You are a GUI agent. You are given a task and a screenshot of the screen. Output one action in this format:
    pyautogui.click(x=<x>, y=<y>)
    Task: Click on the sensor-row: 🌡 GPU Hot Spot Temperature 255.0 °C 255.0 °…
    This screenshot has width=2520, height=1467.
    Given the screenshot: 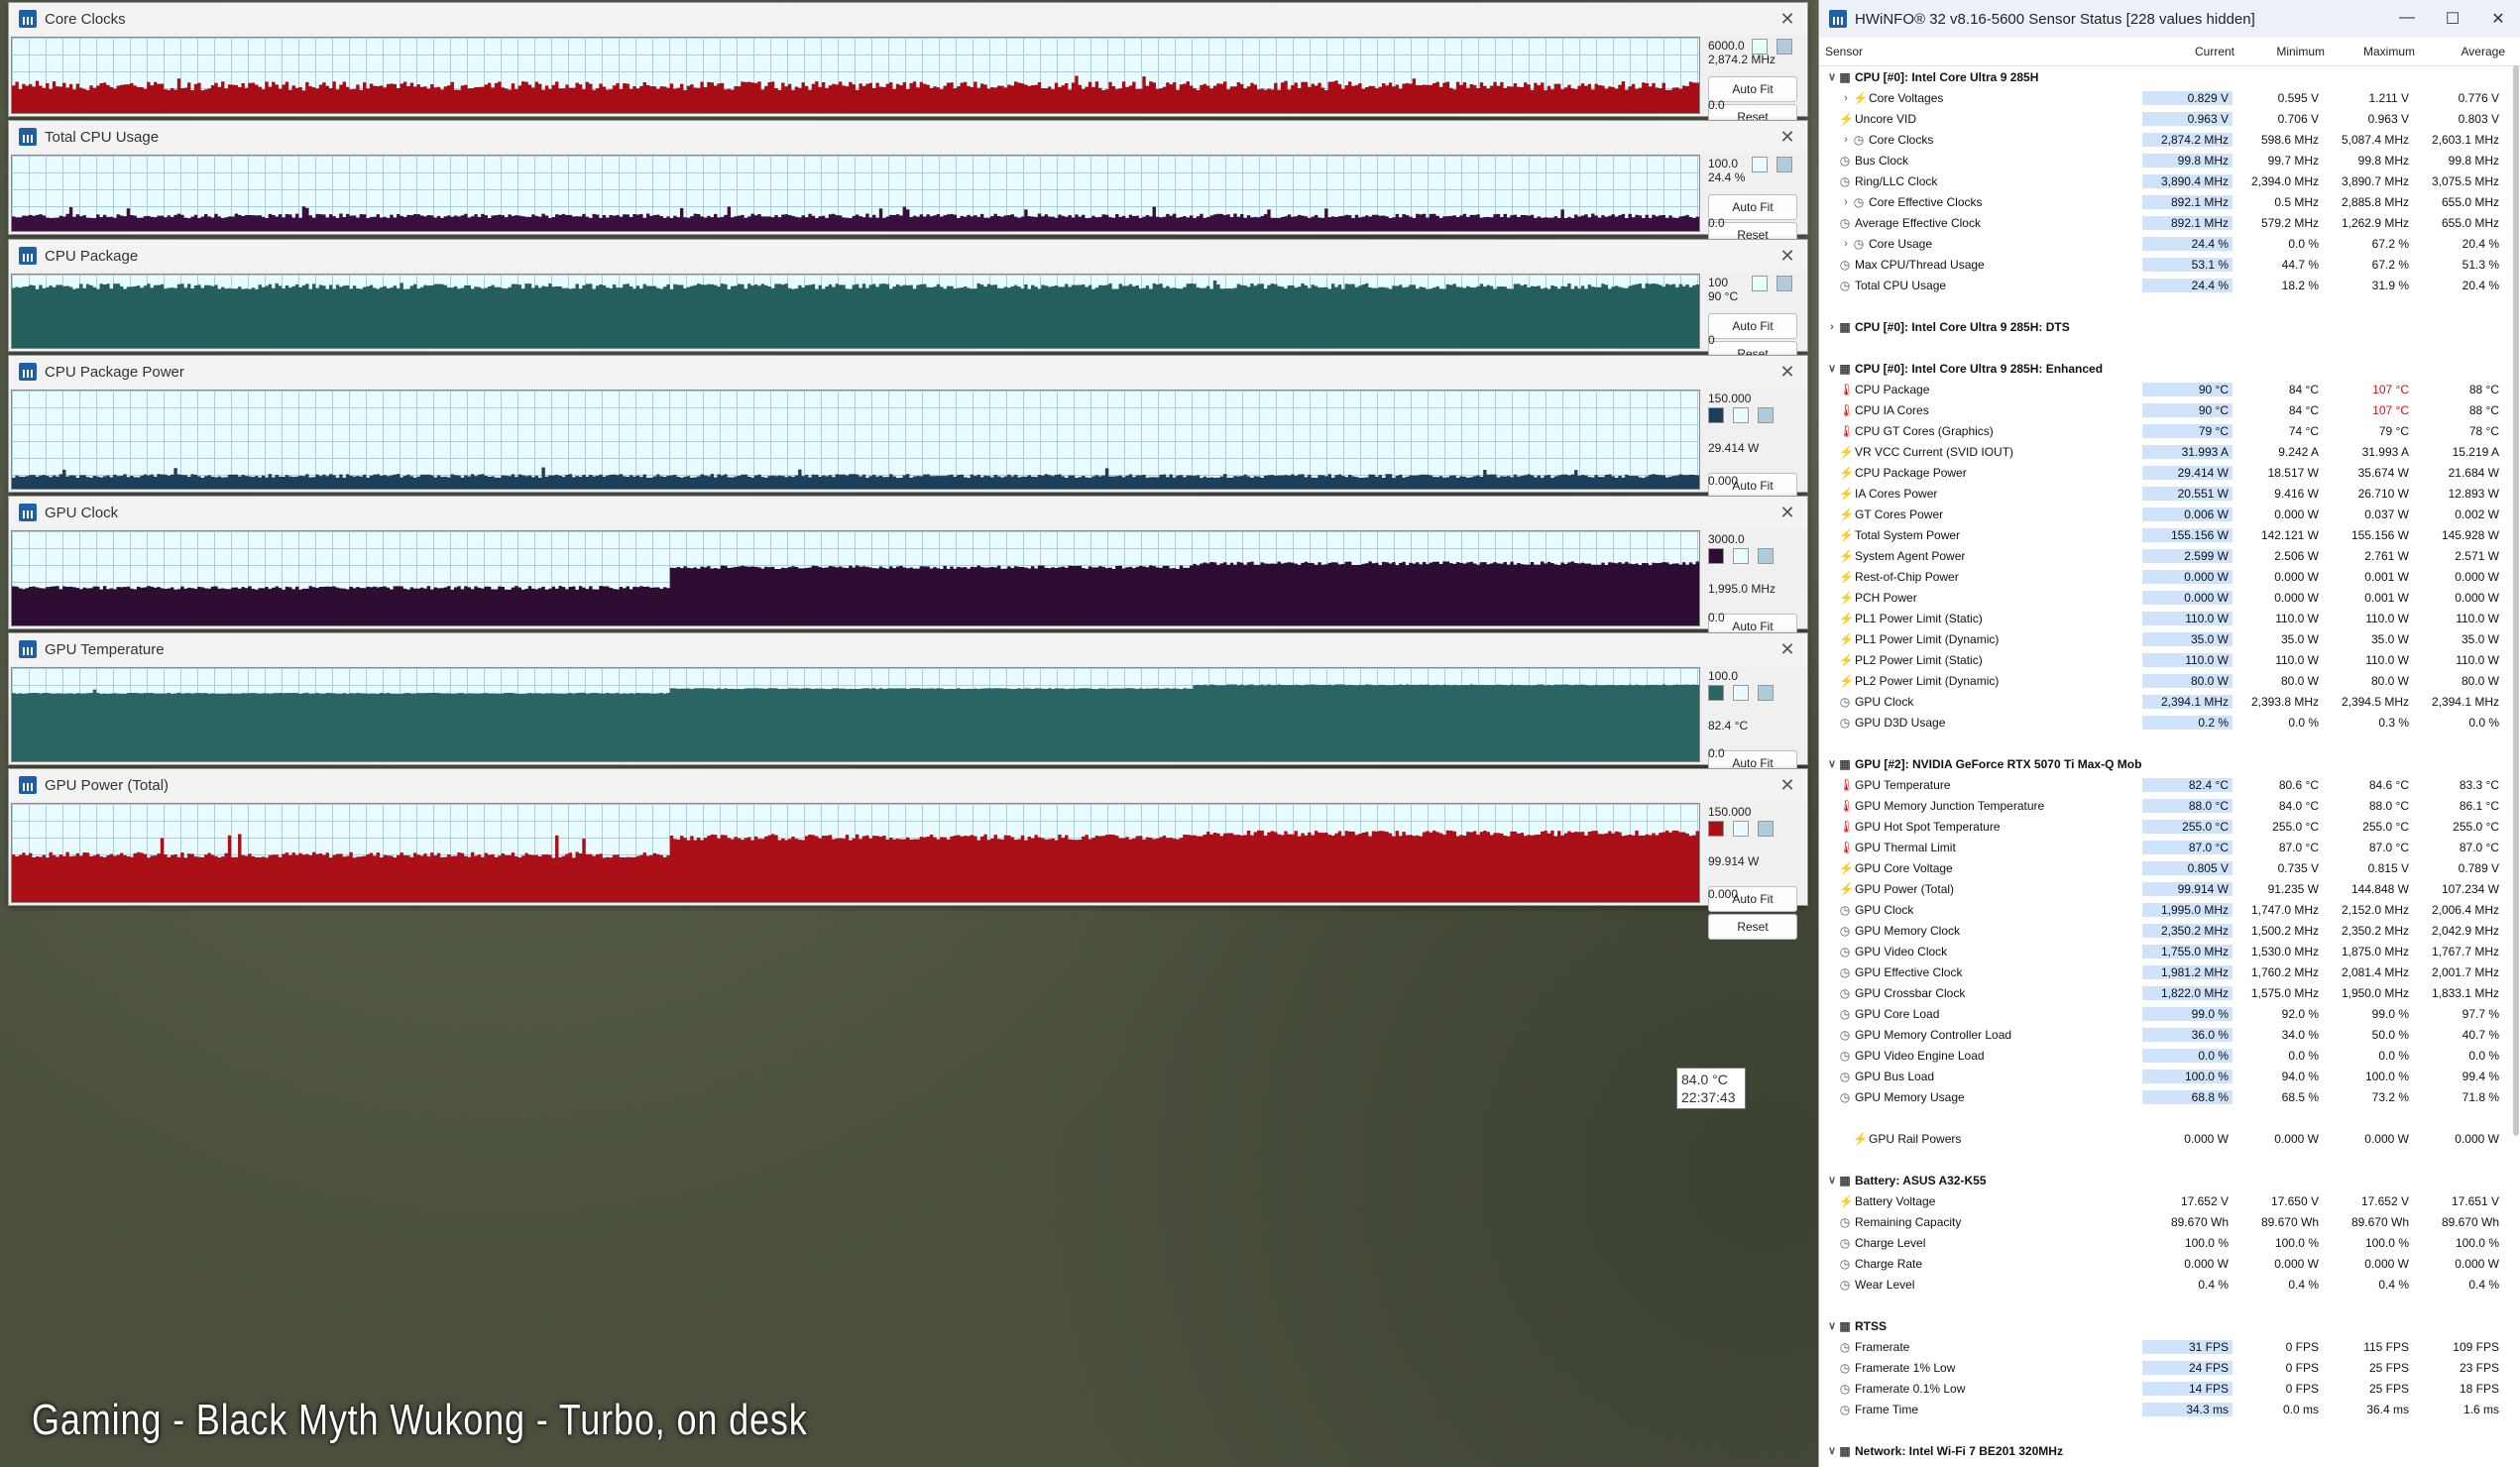 What is the action you would take?
    pyautogui.click(x=2169, y=826)
    